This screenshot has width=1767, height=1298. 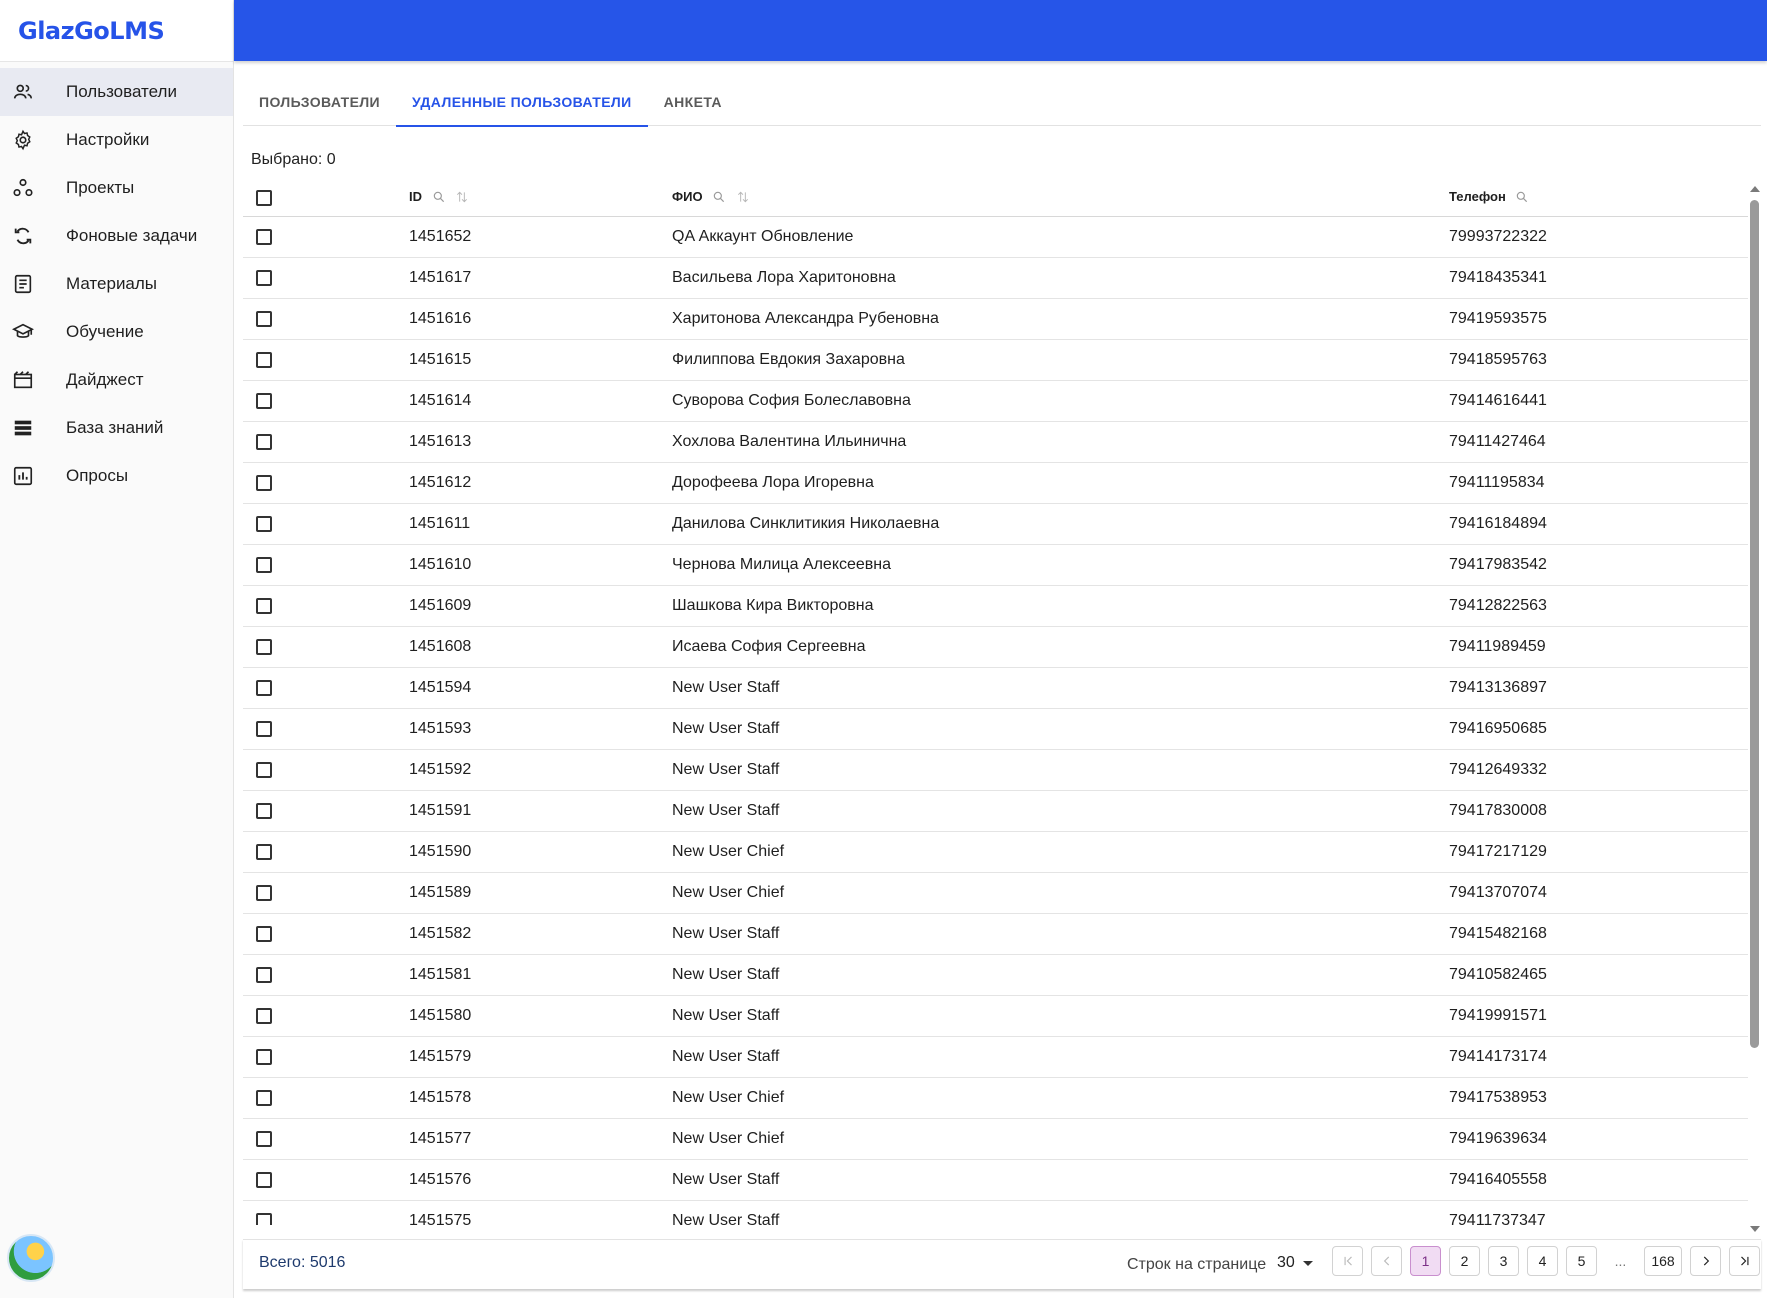 I want to click on table-row: 1451590 New User Chief 79417217129, so click(x=995, y=852).